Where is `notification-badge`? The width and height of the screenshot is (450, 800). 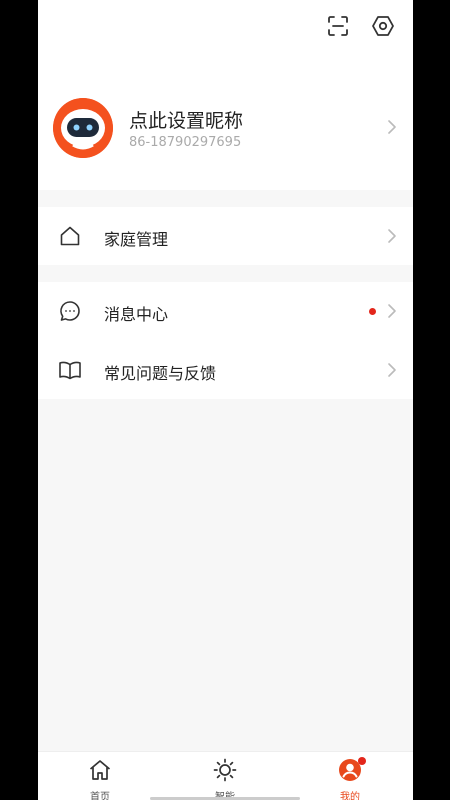 notification-badge is located at coordinates (362, 761).